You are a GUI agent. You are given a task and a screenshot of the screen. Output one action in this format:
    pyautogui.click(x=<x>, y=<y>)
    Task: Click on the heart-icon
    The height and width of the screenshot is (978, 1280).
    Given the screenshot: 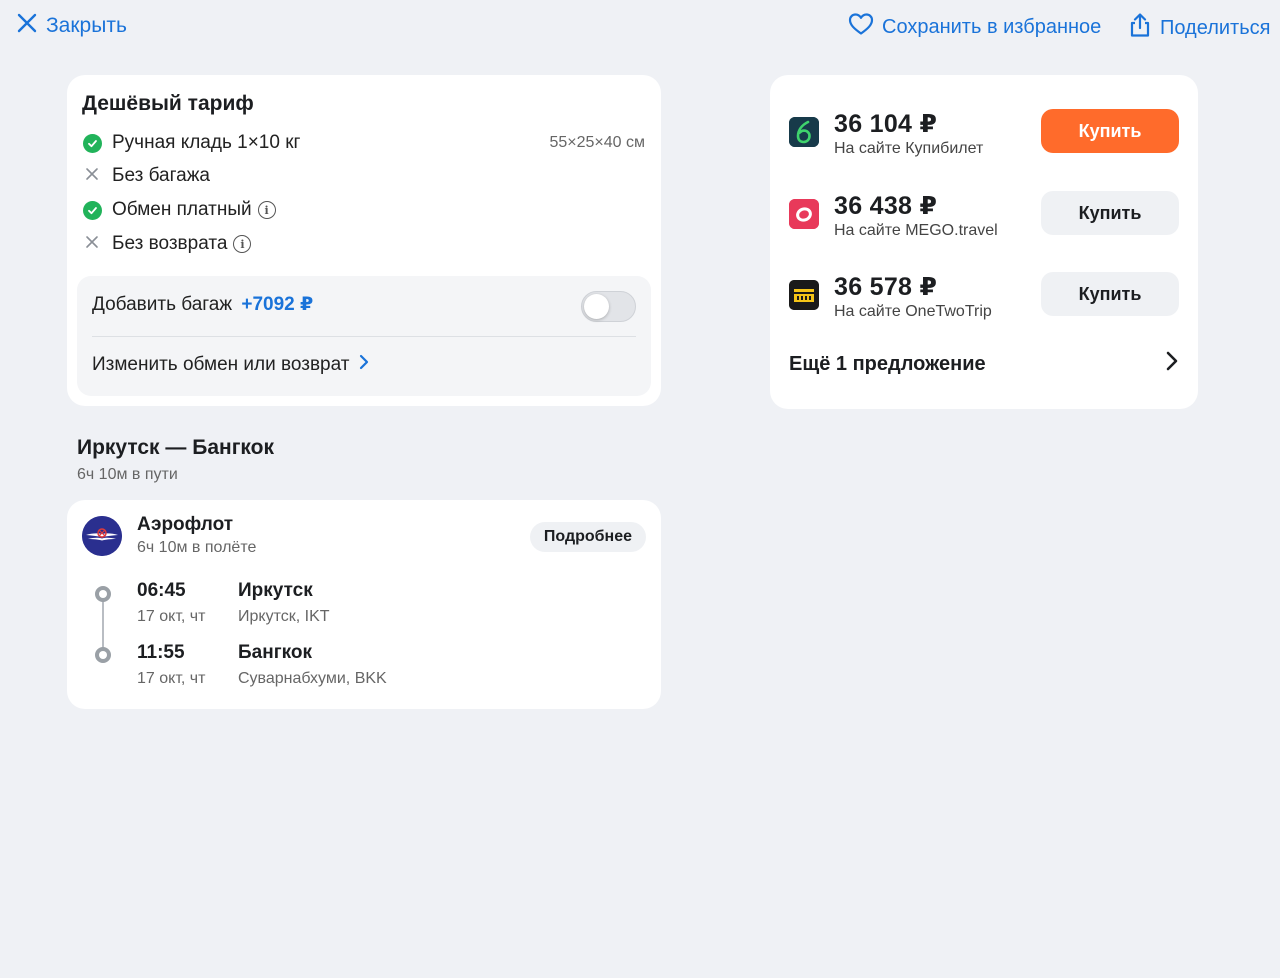 What is the action you would take?
    pyautogui.click(x=861, y=27)
    